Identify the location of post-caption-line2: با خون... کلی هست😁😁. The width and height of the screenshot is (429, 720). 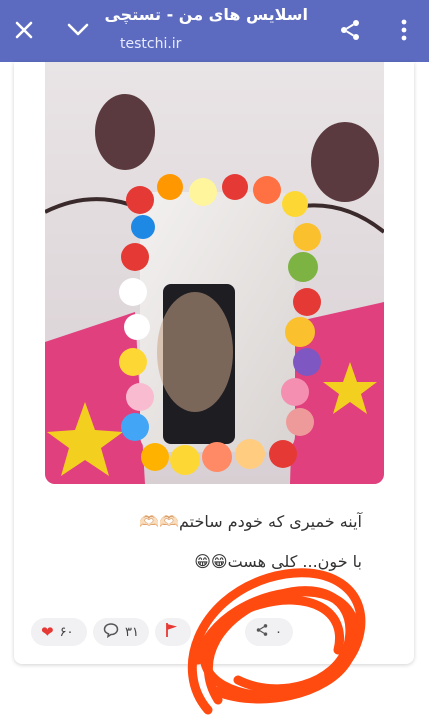
(278, 561).